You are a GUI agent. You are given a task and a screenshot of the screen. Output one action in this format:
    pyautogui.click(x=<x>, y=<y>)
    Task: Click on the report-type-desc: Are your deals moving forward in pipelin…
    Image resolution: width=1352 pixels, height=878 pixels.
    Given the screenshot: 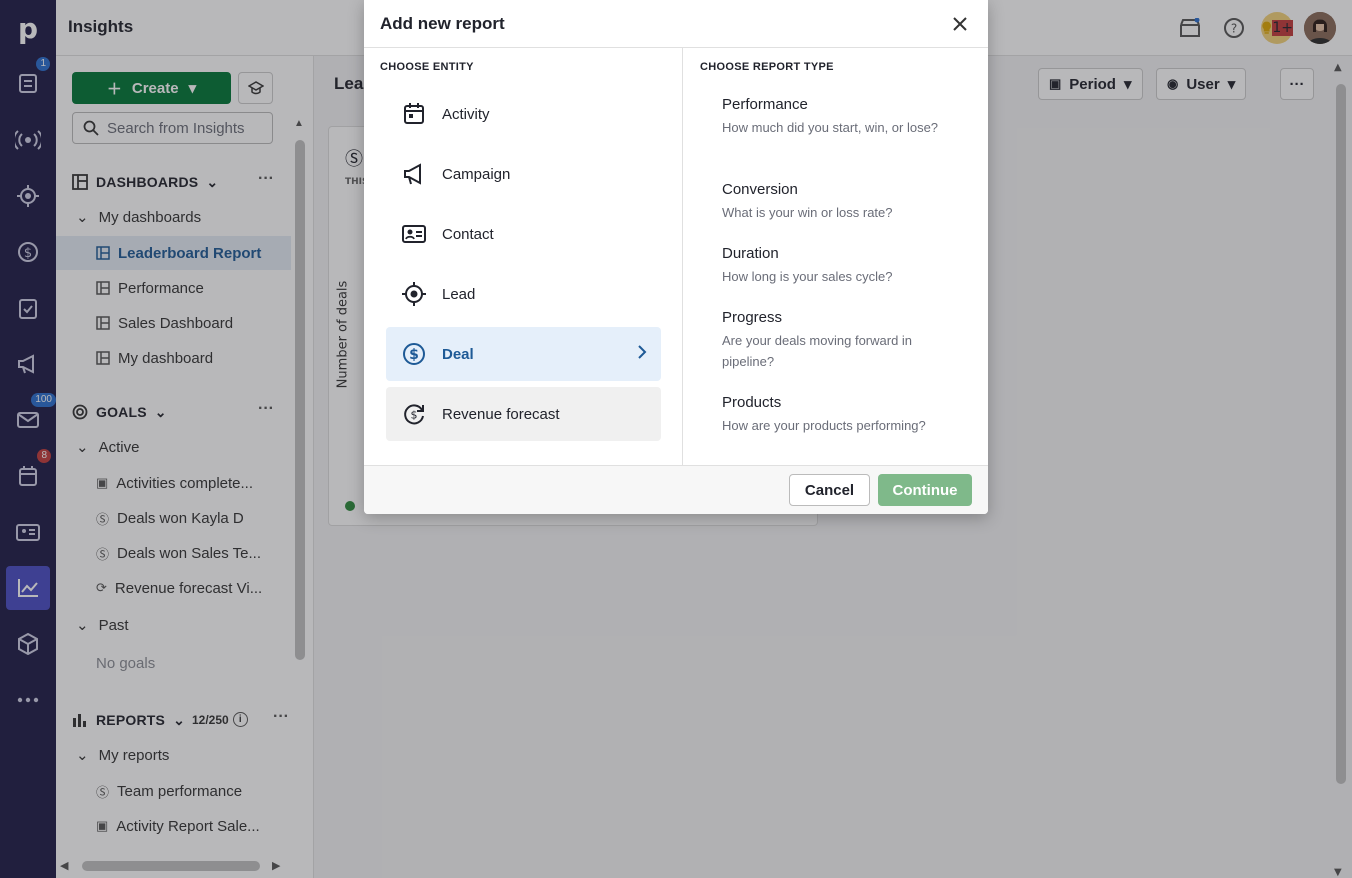 What is the action you would take?
    pyautogui.click(x=817, y=351)
    